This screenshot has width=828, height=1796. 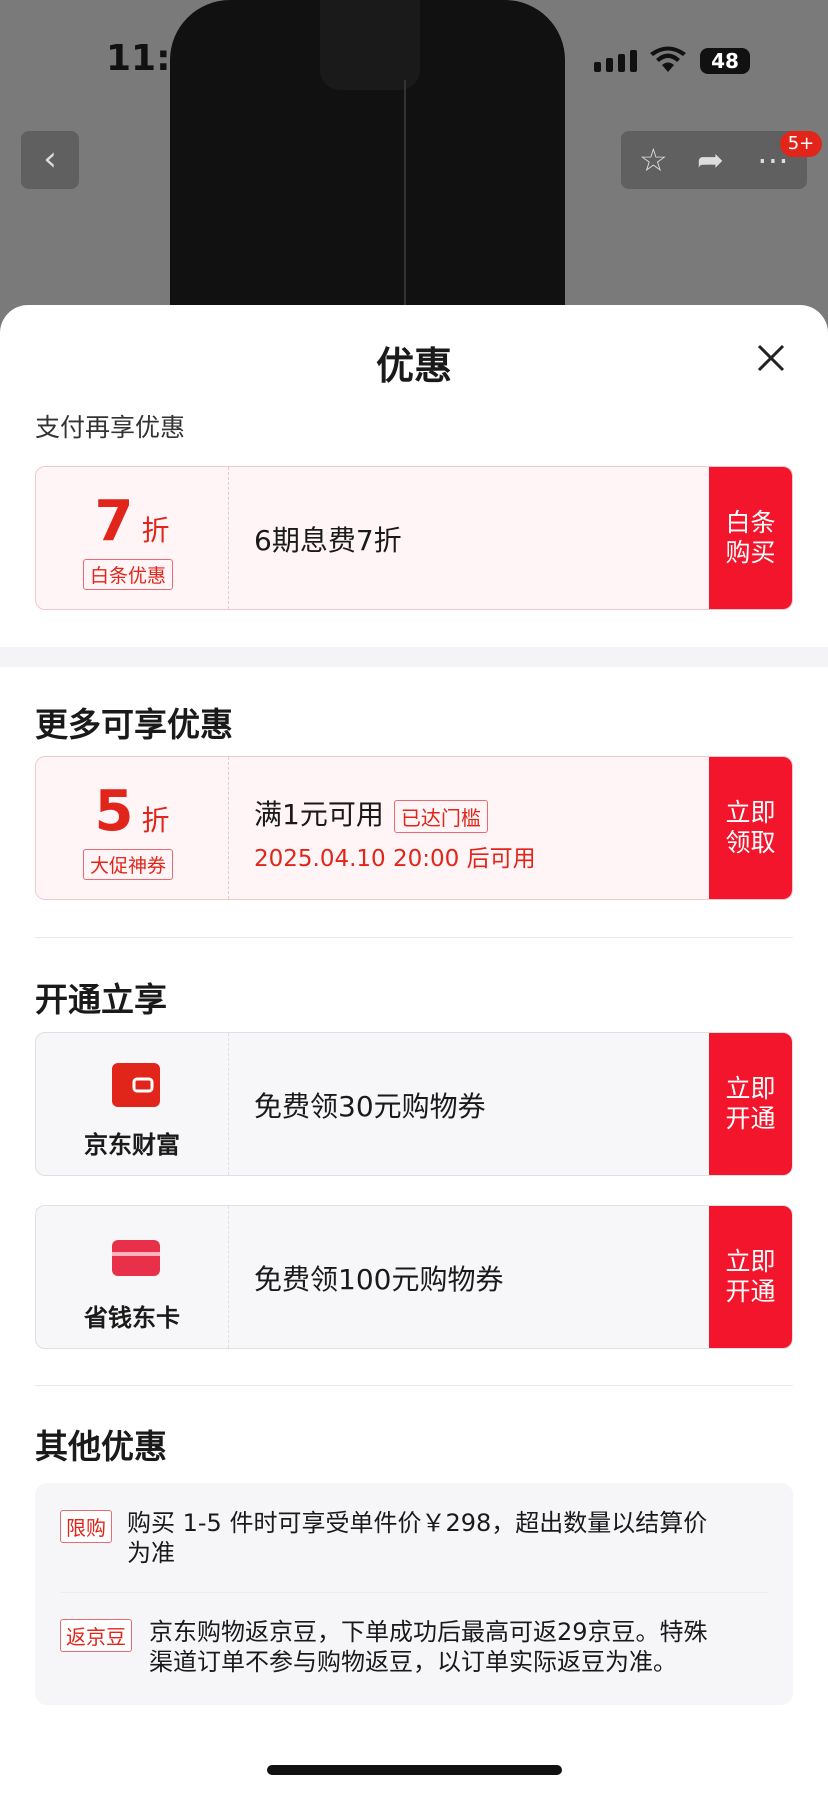 I want to click on wifi-icon, so click(x=668, y=63).